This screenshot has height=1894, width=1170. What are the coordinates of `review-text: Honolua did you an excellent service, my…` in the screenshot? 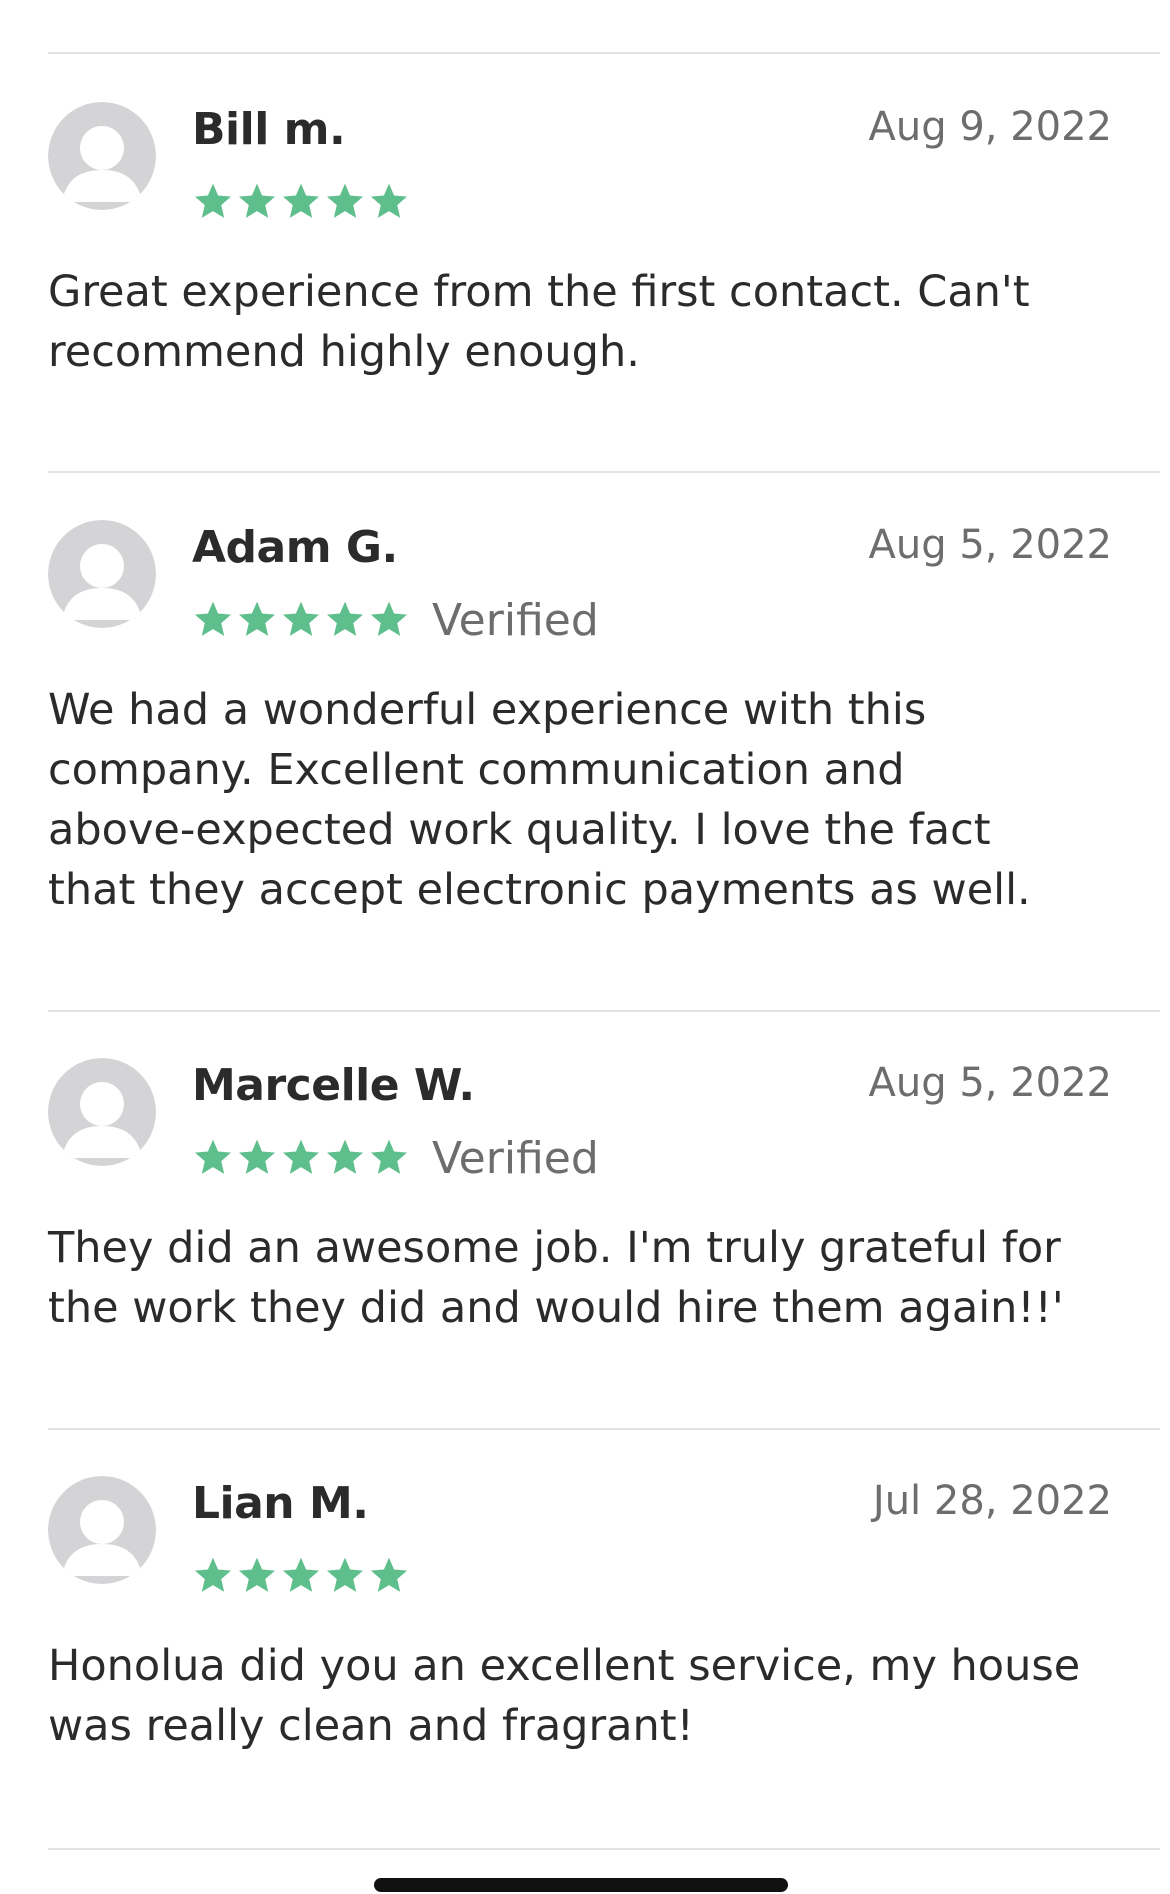 It's located at (564, 1696).